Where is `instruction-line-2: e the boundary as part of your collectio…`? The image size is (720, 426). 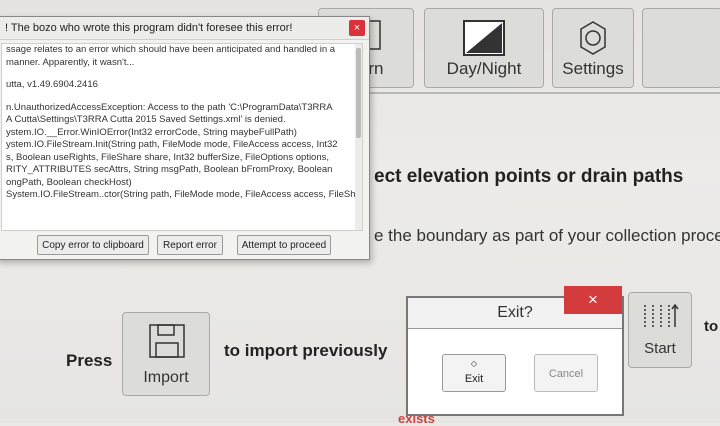 instruction-line-2: e the boundary as part of your collectio… is located at coordinates (547, 235).